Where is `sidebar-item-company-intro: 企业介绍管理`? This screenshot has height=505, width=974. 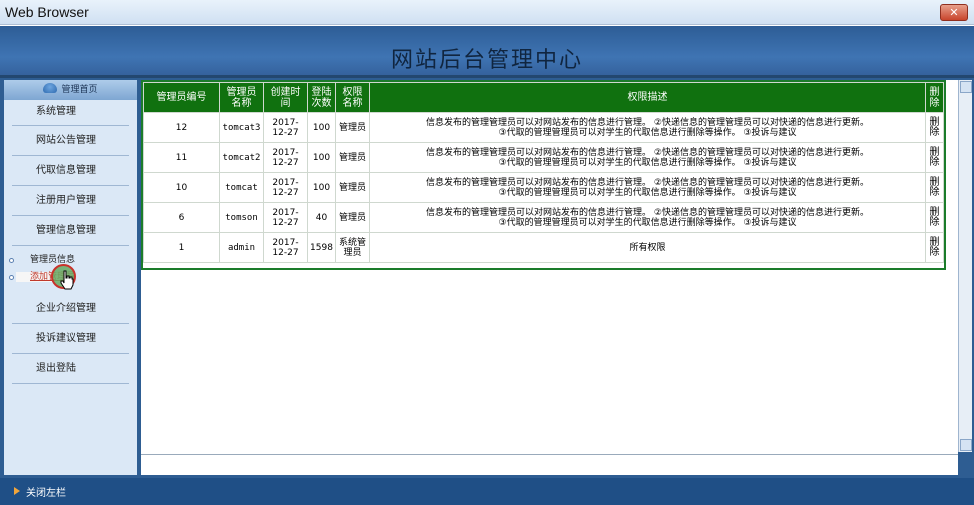
sidebar-item-company-intro: 企业介绍管理 is located at coordinates (70, 309).